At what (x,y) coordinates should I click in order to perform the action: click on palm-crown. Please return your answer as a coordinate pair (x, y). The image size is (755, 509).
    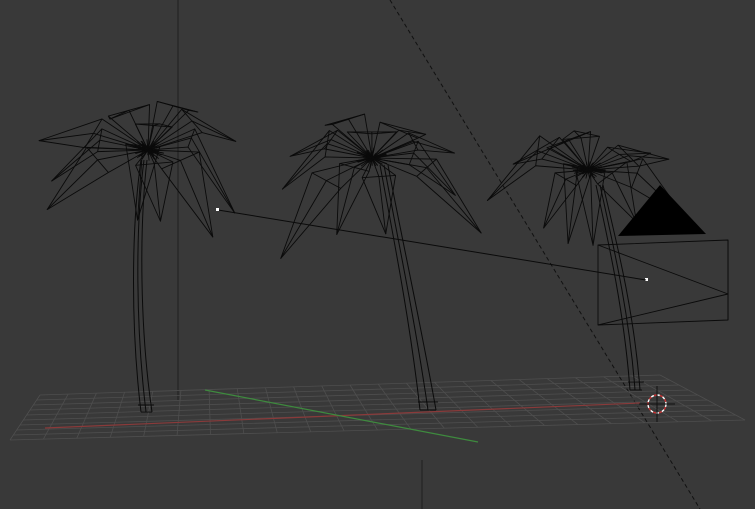
    Looking at the image, I should click on (137, 169).